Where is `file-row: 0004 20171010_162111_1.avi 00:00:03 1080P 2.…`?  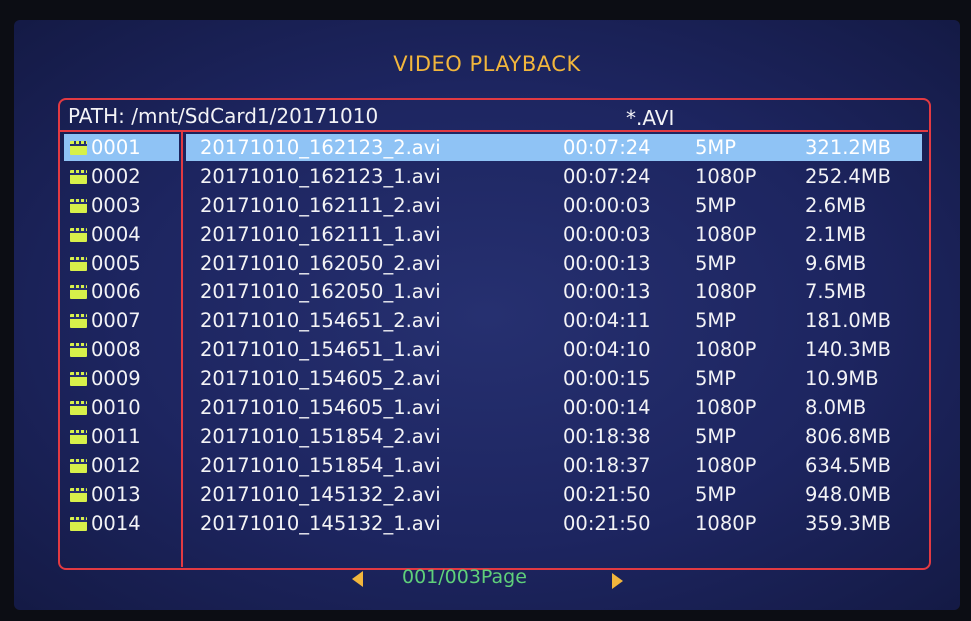
file-row: 0004 20171010_162111_1.avi 00:00:03 1080P 2.… is located at coordinates (494, 234).